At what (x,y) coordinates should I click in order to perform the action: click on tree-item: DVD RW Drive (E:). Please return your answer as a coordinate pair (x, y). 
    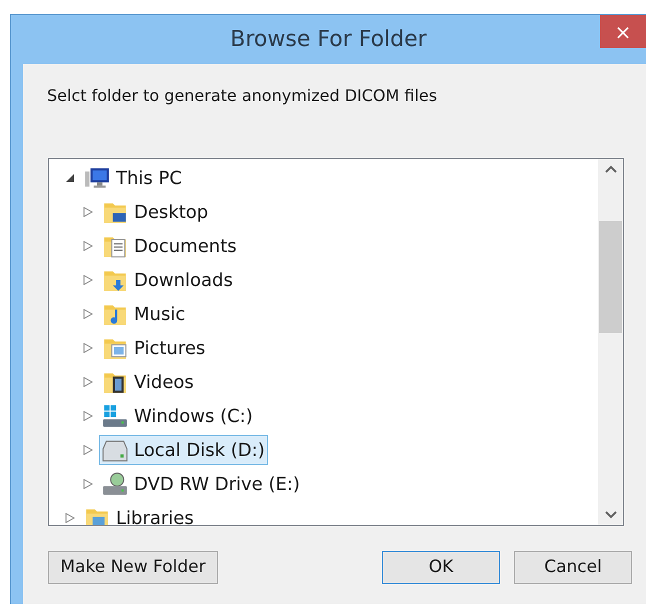
    Looking at the image, I should click on (201, 484).